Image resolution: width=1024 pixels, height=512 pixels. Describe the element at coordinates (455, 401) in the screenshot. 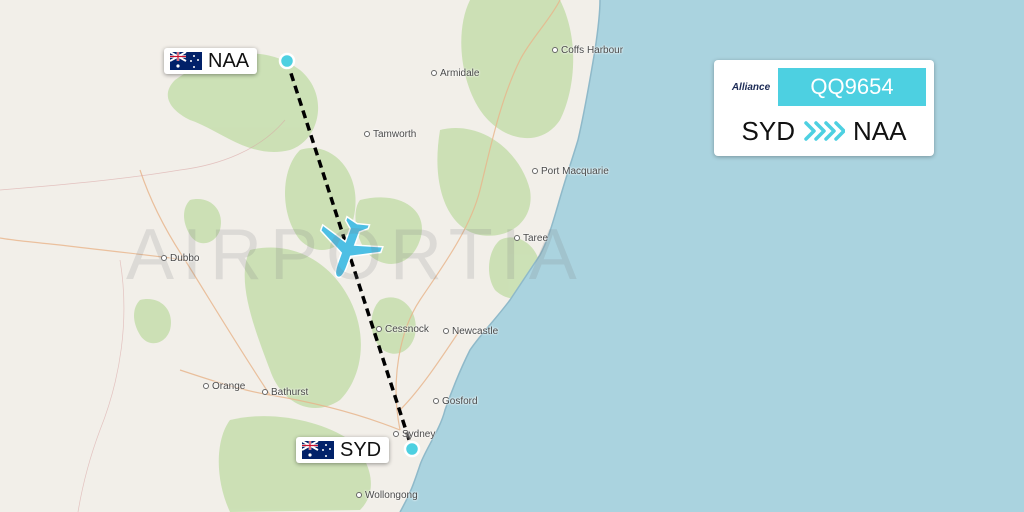

I see `place-label: Gosford` at that location.